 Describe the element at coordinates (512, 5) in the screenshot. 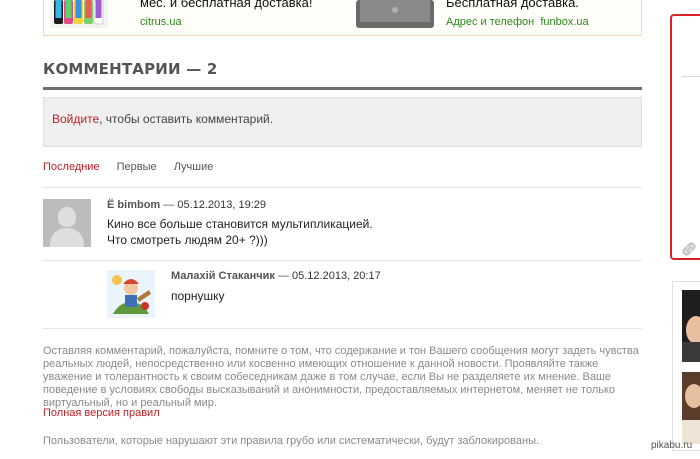

I see `ad-title: Бесплатная доставка.` at that location.